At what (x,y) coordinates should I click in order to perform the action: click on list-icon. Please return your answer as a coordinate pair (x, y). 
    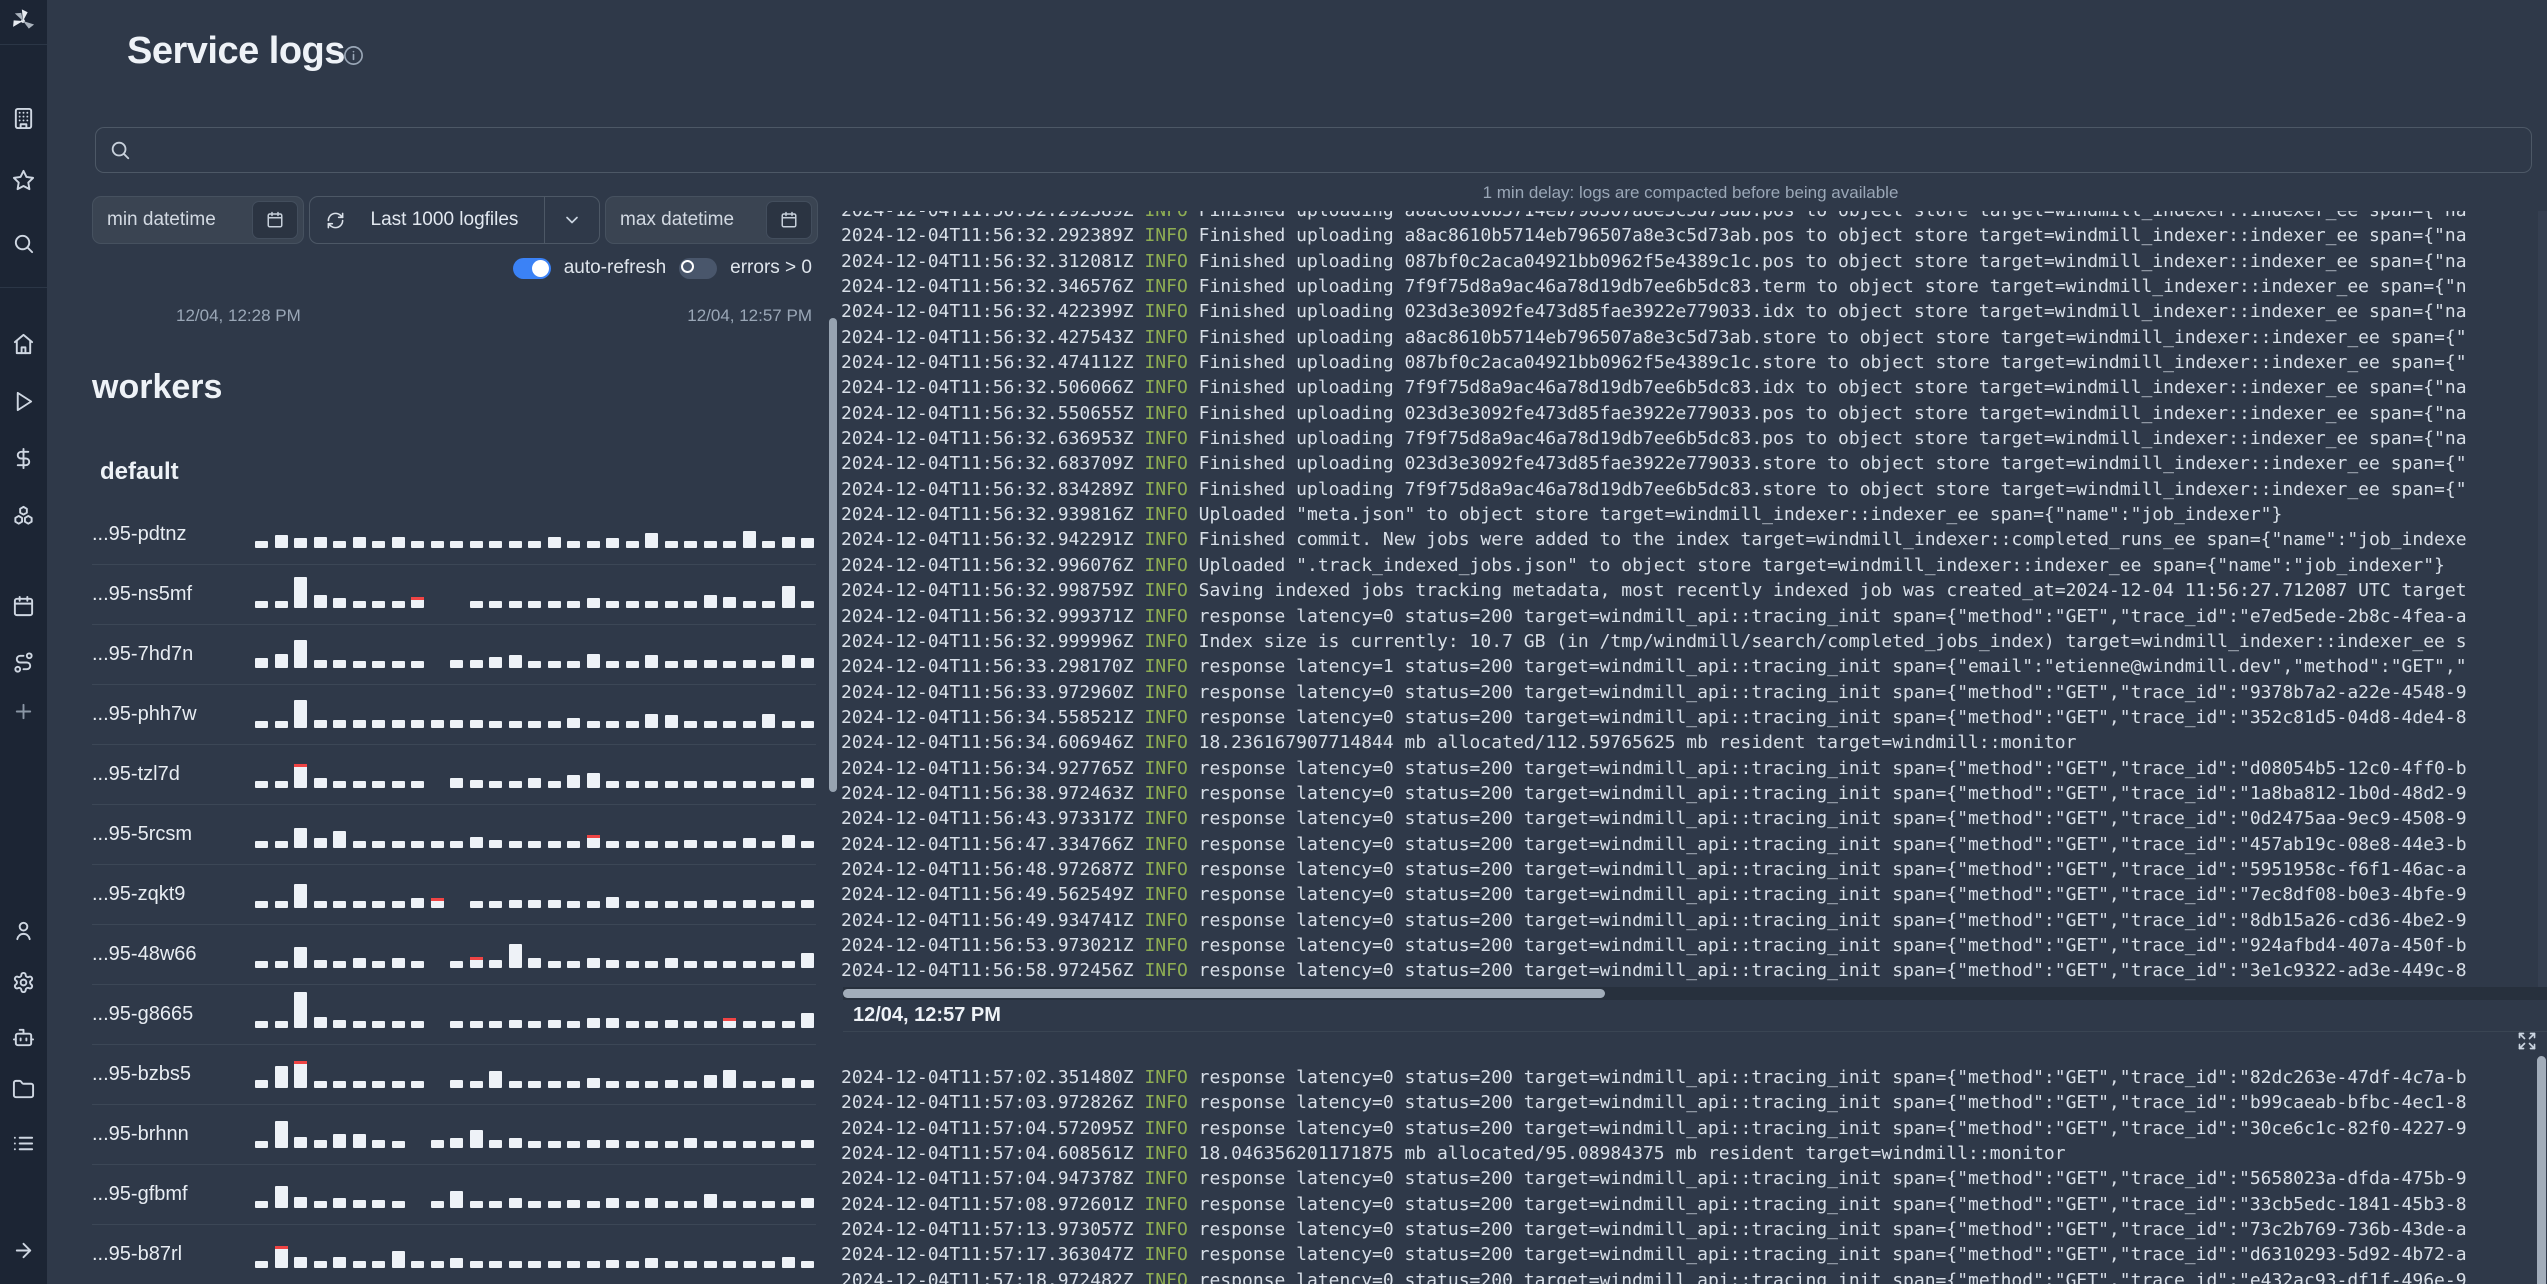
    Looking at the image, I should click on (23, 1143).